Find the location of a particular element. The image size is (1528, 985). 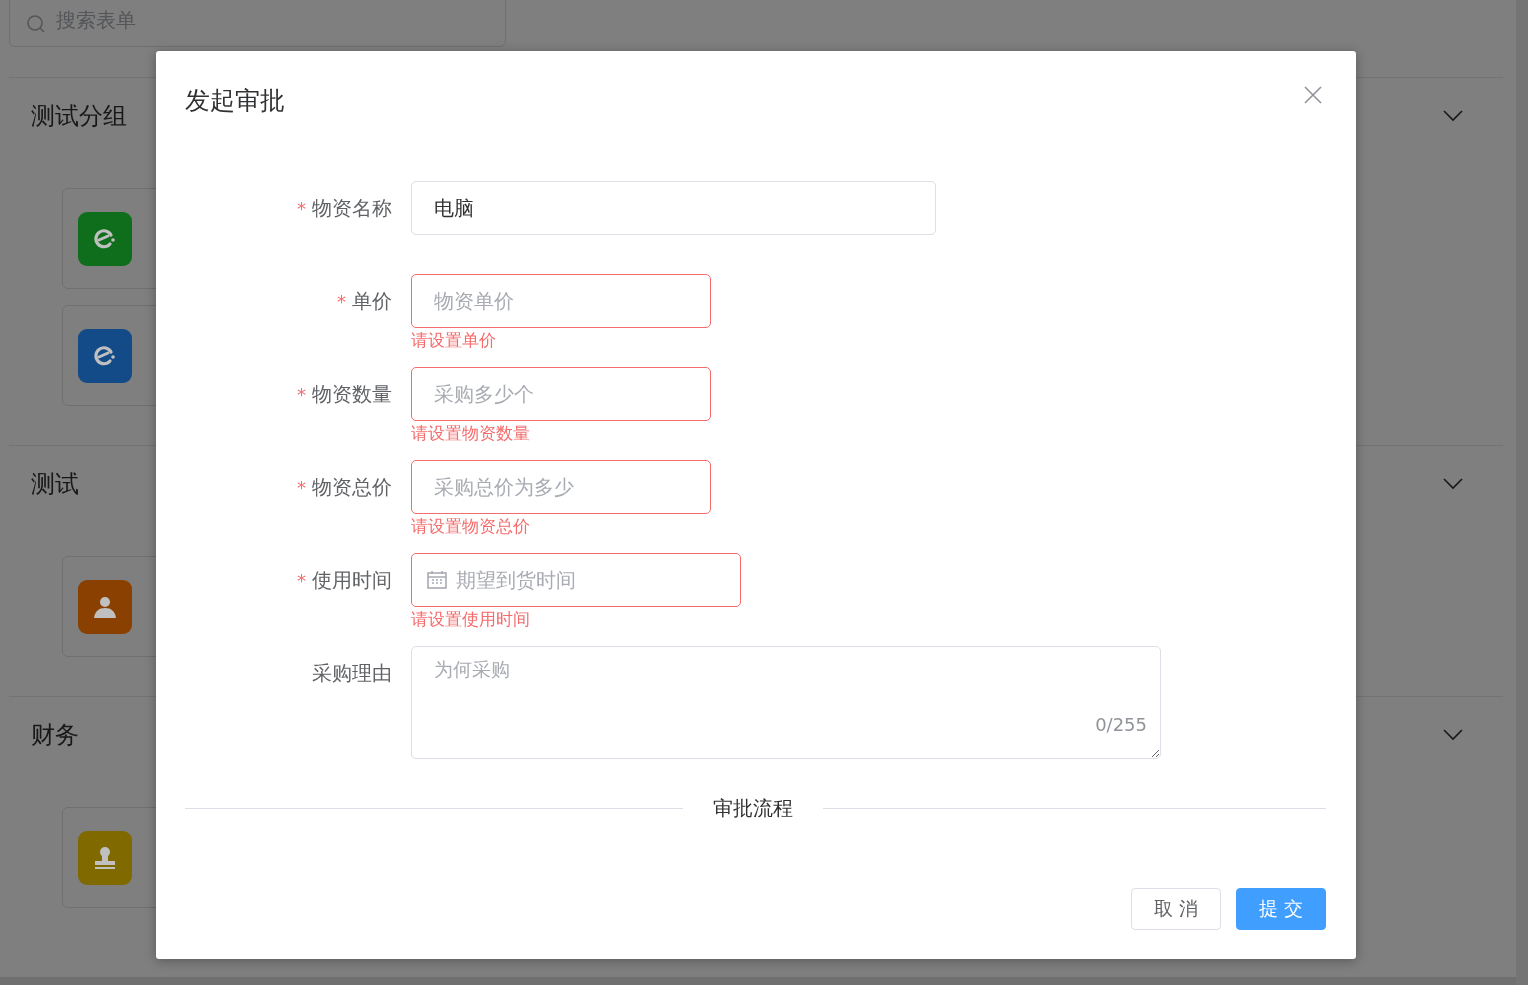

field-label: 物资总价 is located at coordinates (352, 487).